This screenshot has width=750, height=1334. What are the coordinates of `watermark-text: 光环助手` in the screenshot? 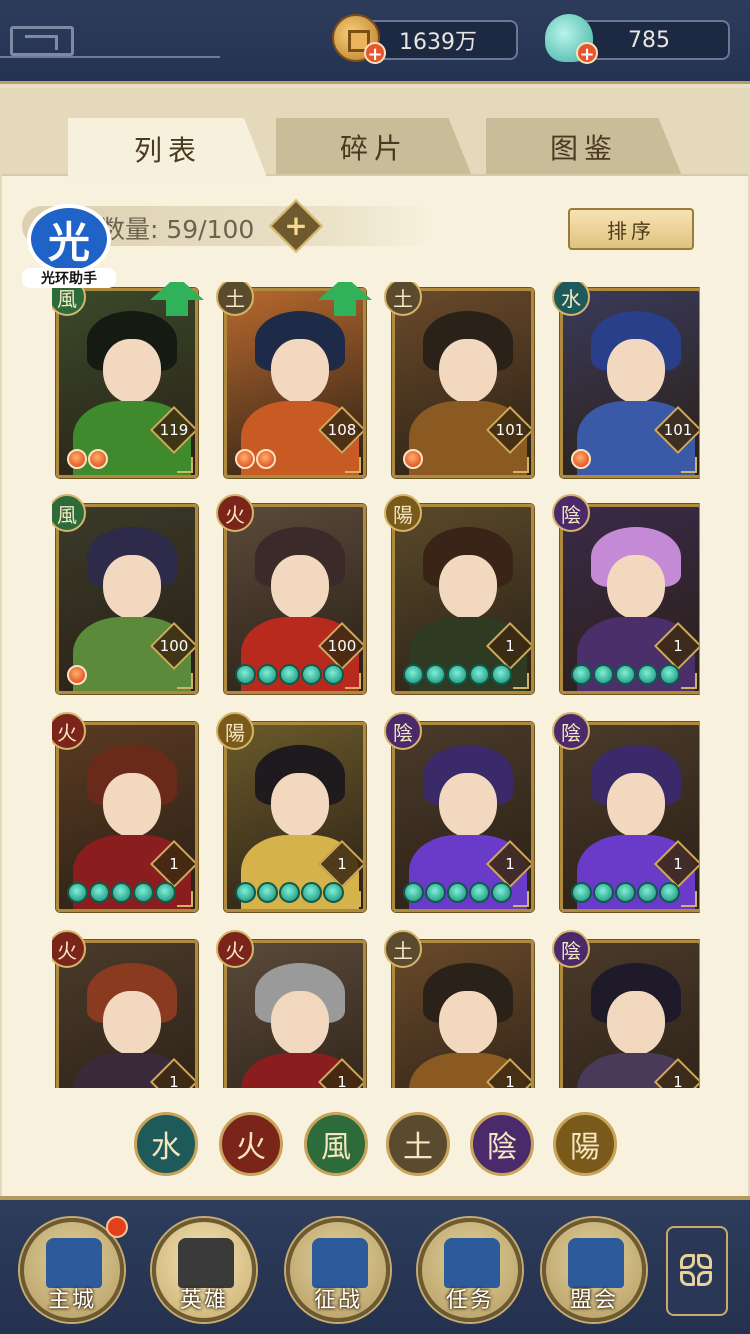 It's located at (69, 278).